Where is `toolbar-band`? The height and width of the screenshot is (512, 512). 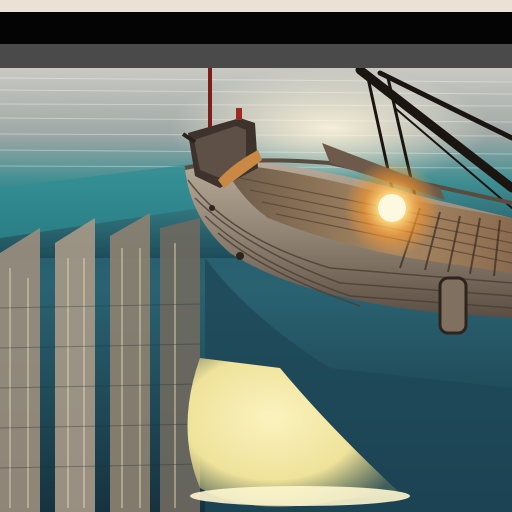
toolbar-band is located at coordinates (256, 28).